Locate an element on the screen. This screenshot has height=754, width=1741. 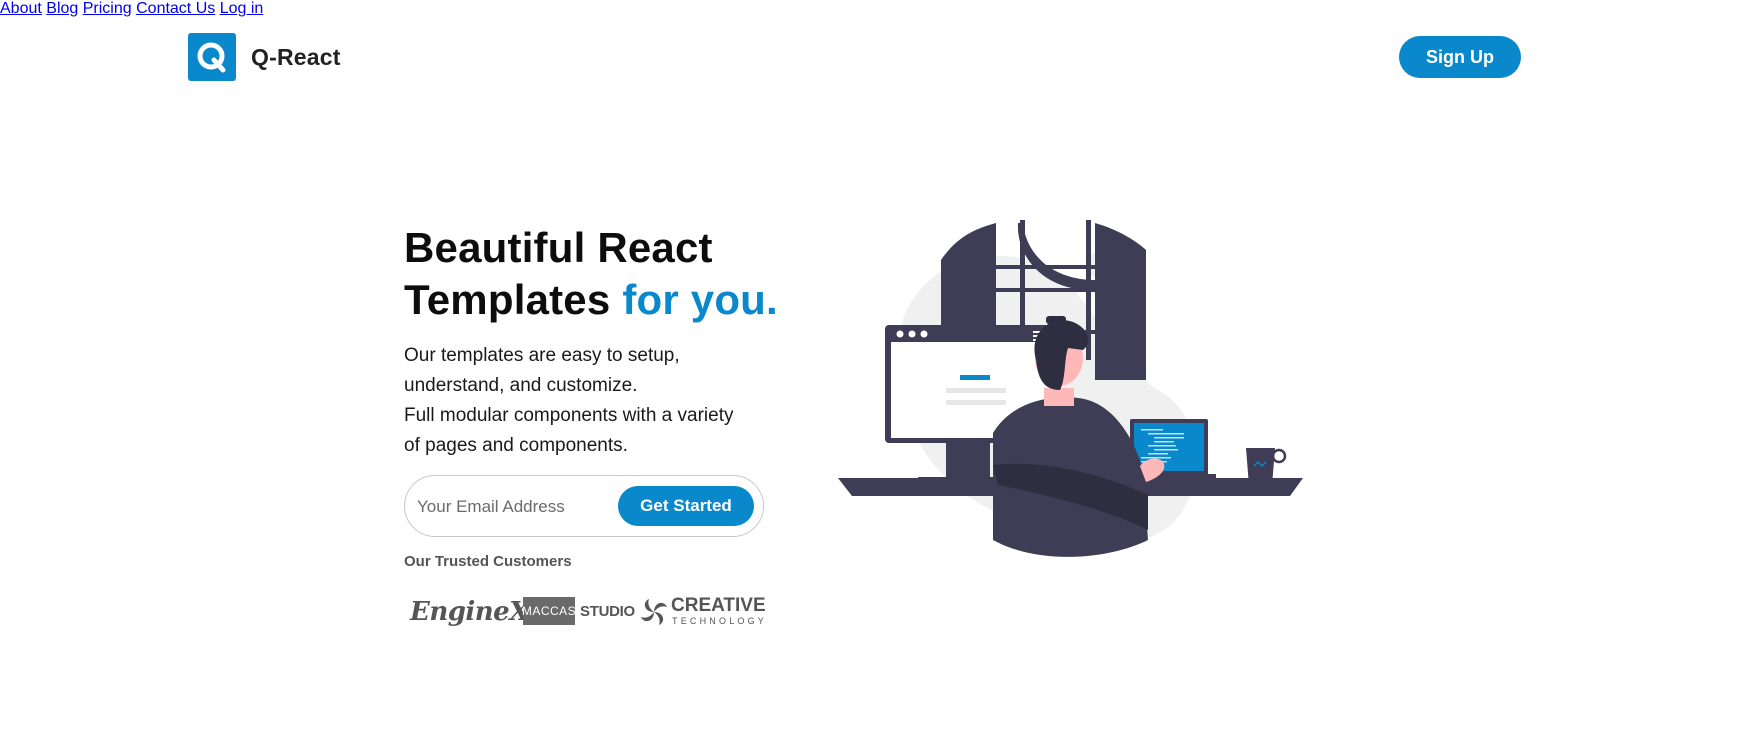
main-nav: About Blog Pricing Contact Us Log in is located at coordinates (870, 9).